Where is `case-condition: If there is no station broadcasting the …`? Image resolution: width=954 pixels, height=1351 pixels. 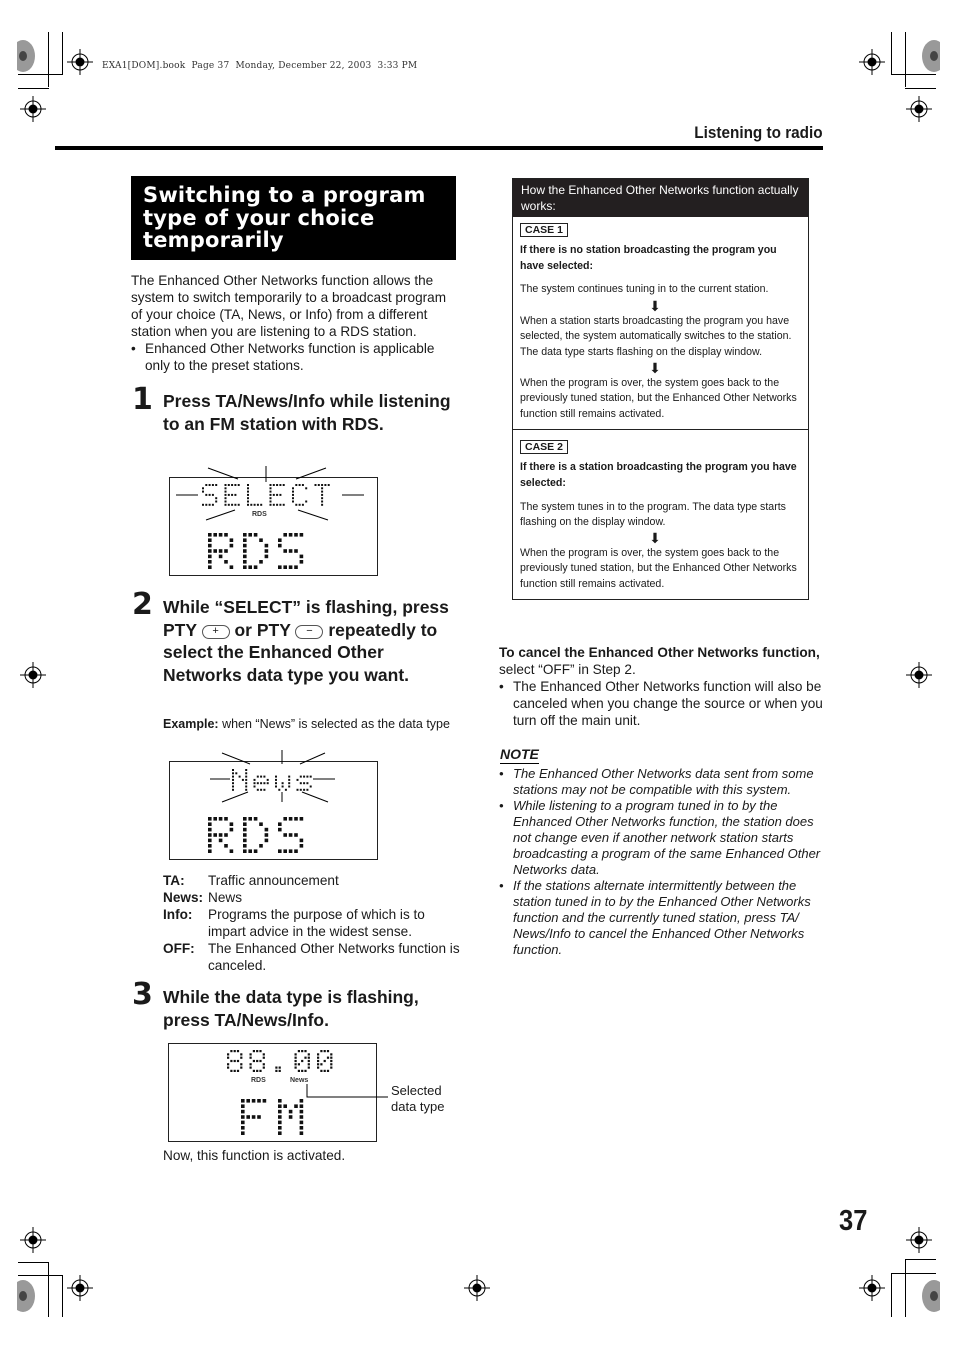 case-condition: If there is no station broadcasting the … is located at coordinates (648, 258).